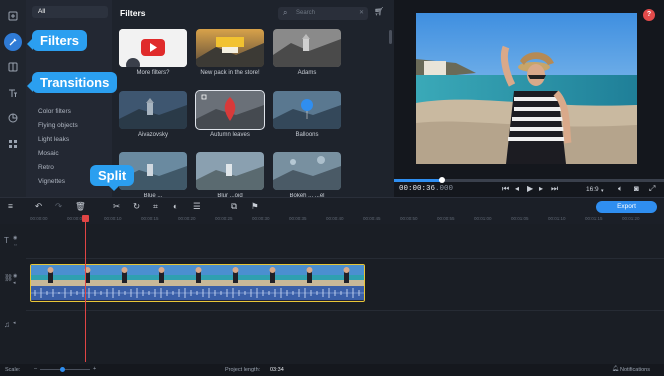 The image size is (664, 376). I want to click on scale-knob, so click(62, 369).